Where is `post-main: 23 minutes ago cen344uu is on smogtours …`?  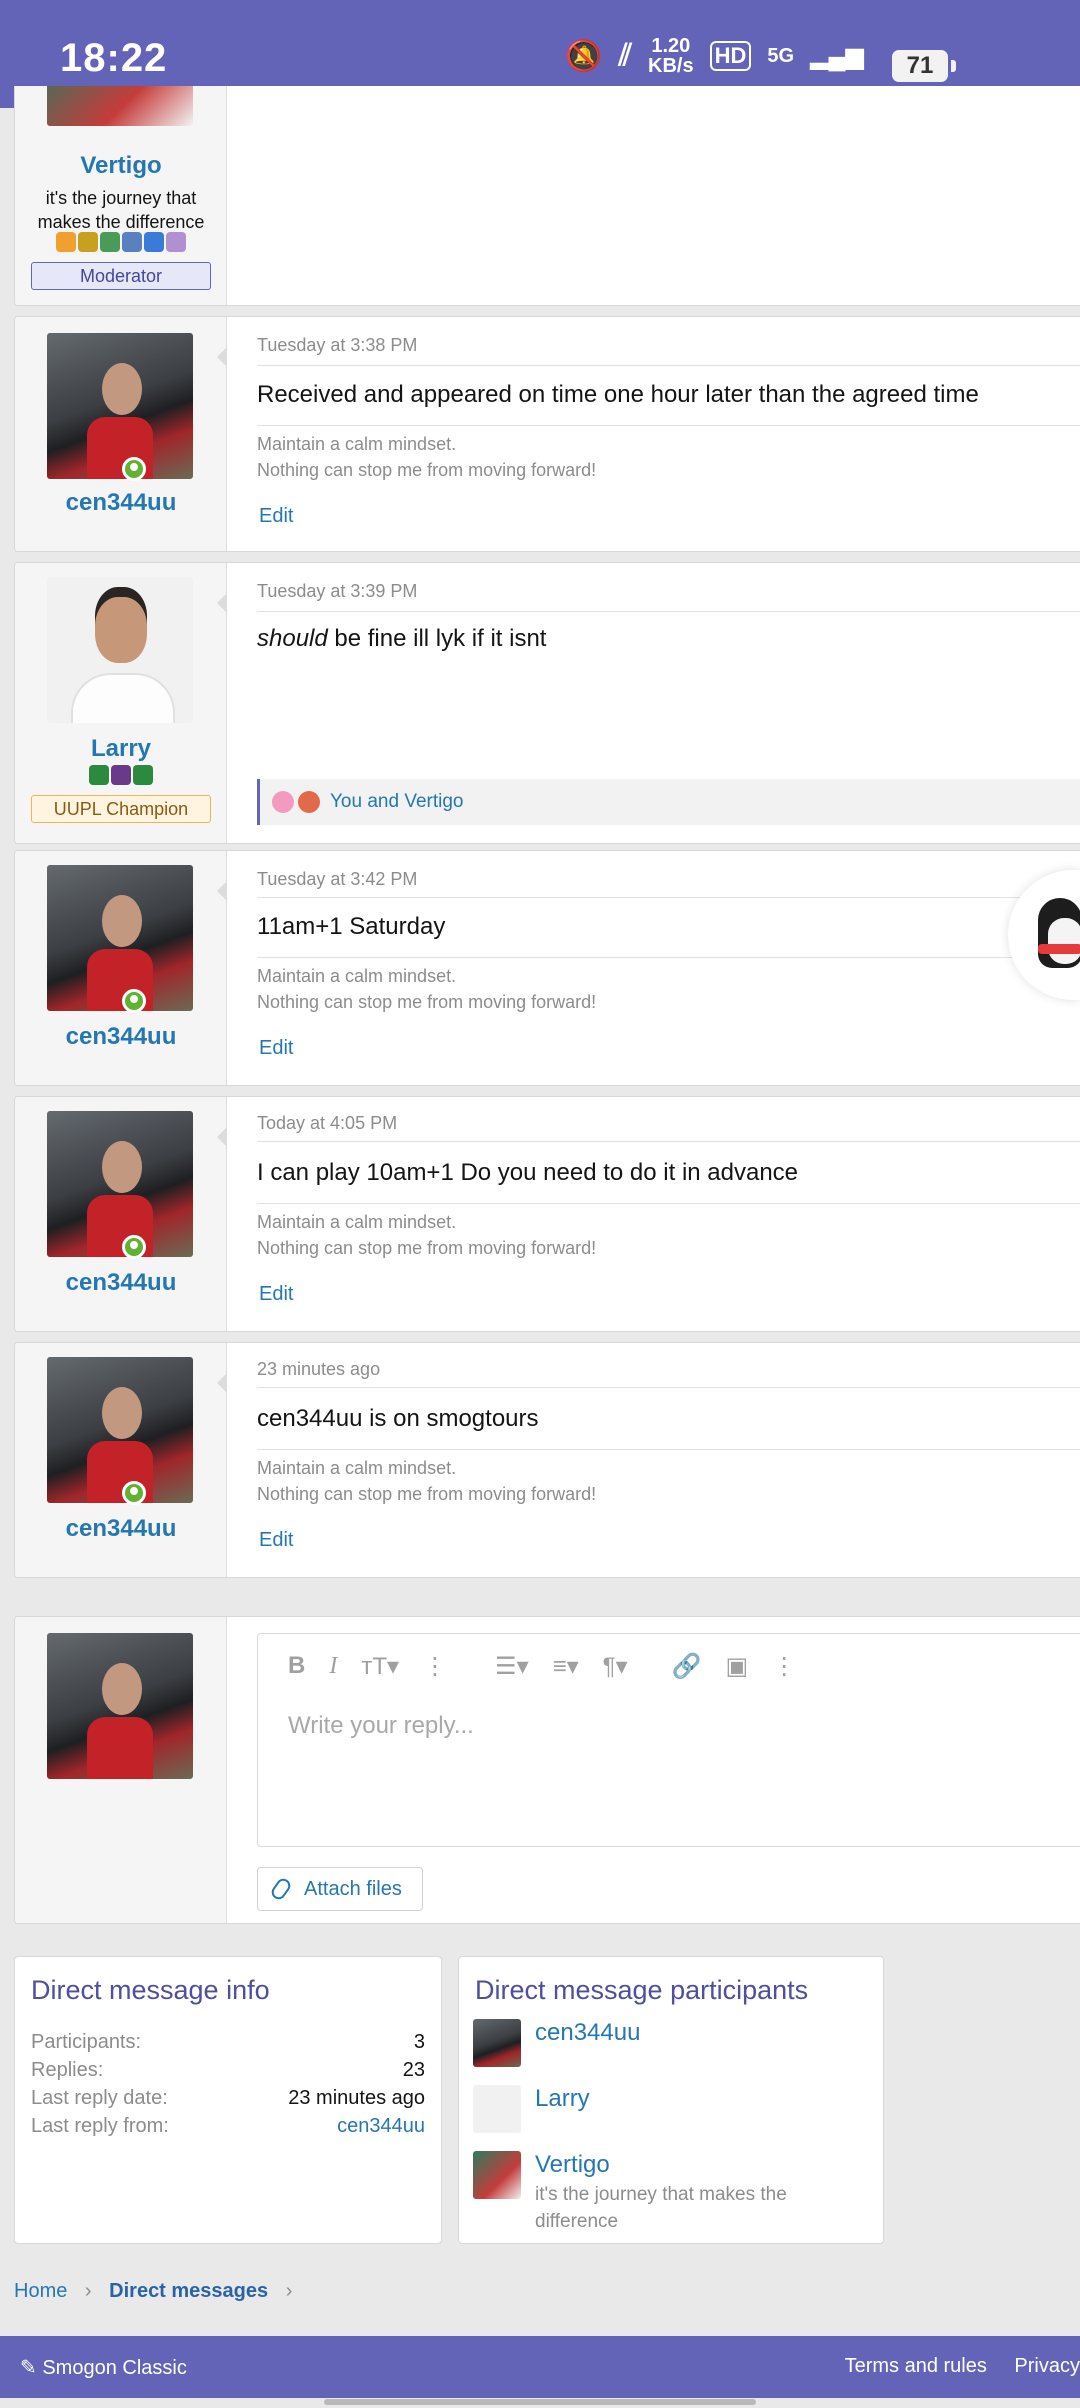
post-main: 23 minutes ago cen344uu is on smogtours … is located at coordinates (653, 1460).